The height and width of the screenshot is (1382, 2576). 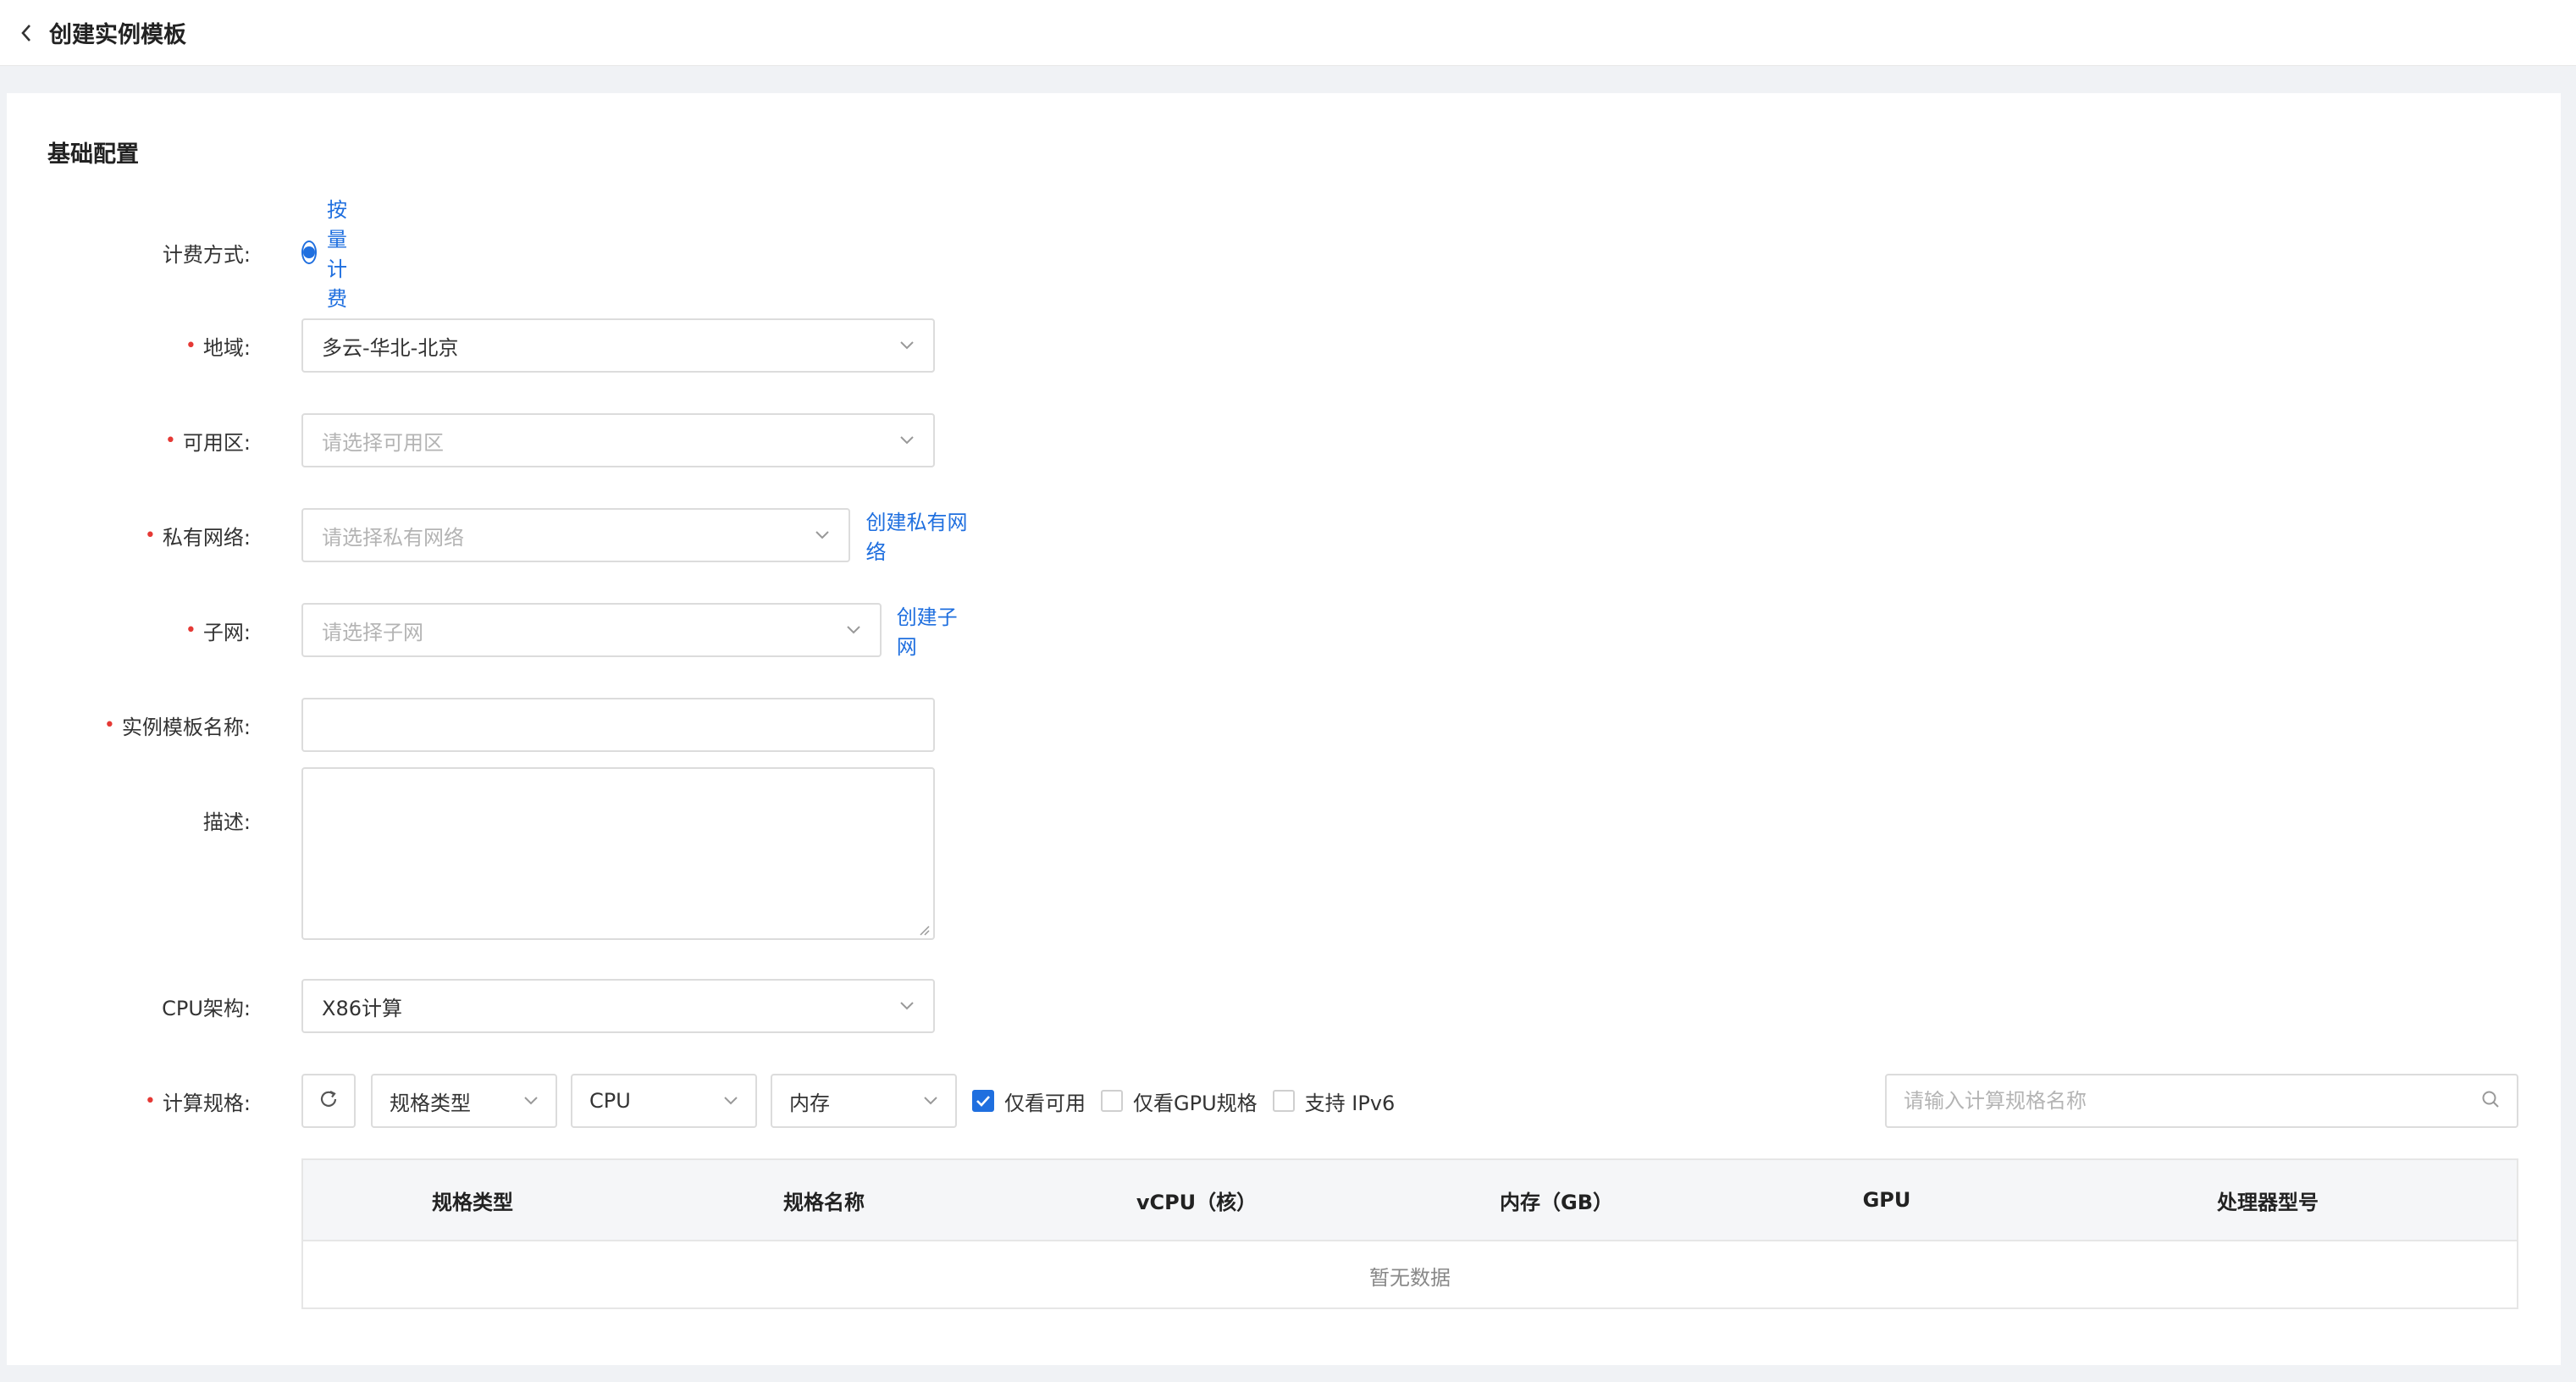 I want to click on billing-option-label: 按量计费, so click(x=341, y=252).